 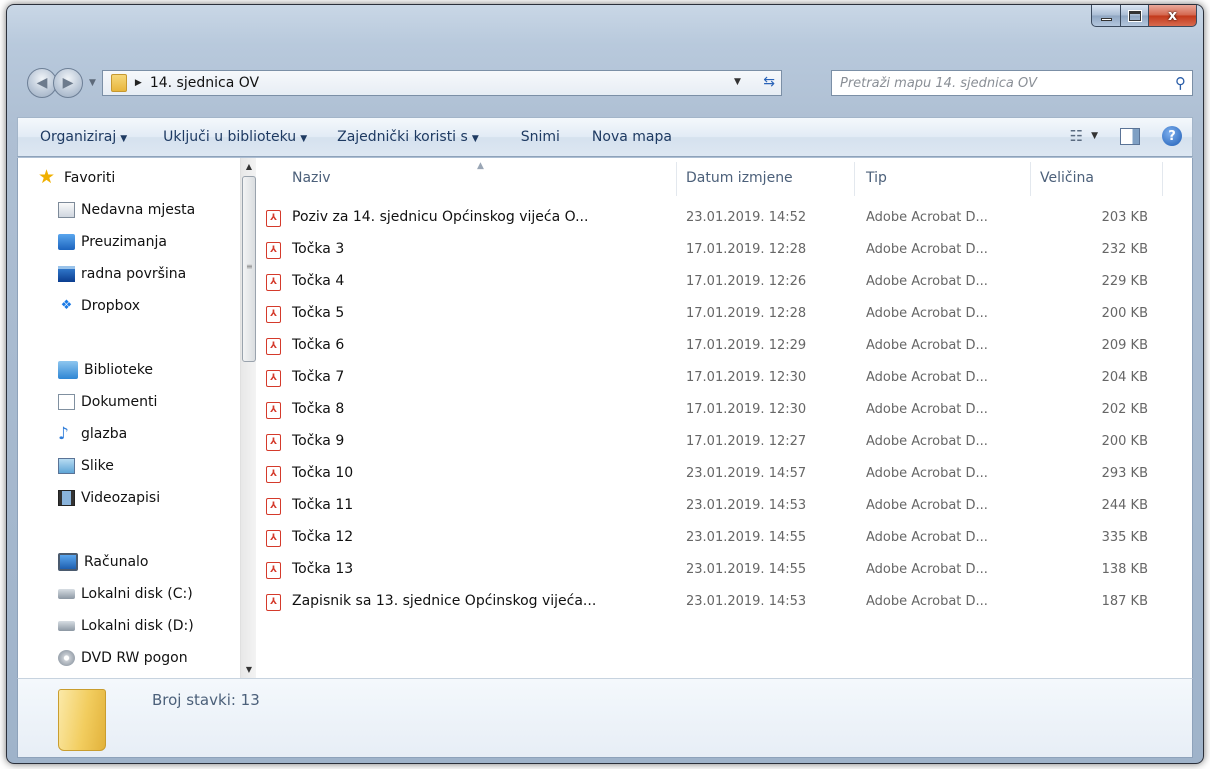 What do you see at coordinates (1173, 16) in the screenshot?
I see `close-button: x` at bounding box center [1173, 16].